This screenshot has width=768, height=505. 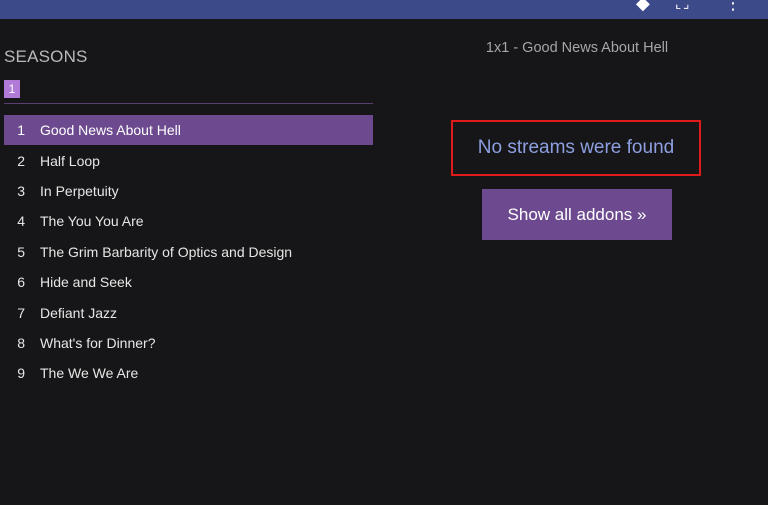 What do you see at coordinates (643, 7) in the screenshot?
I see `share-icon: ◆` at bounding box center [643, 7].